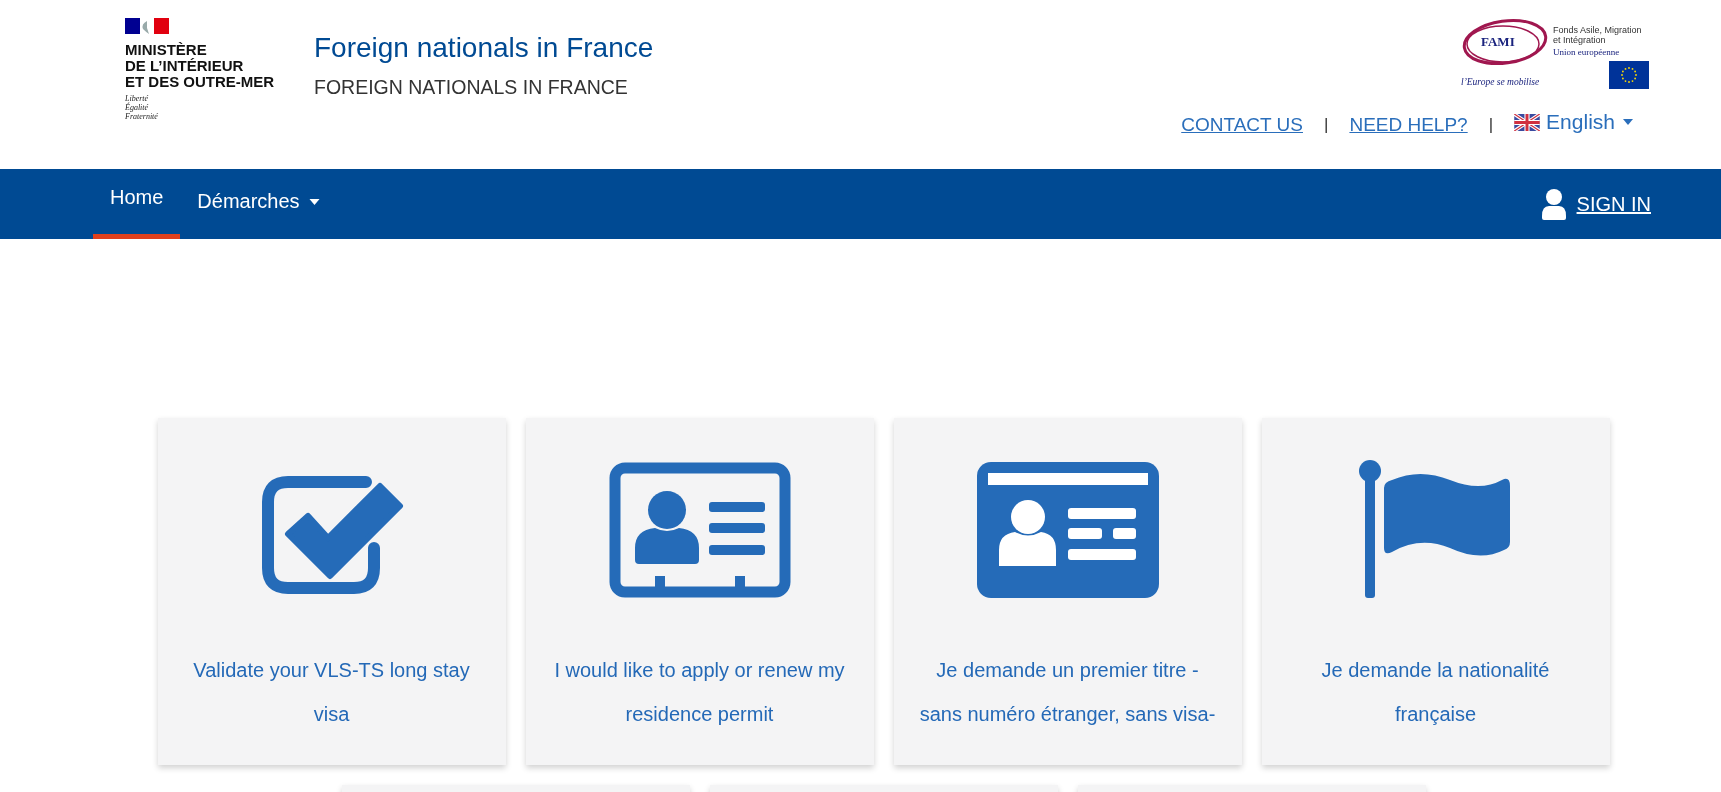 Image resolution: width=1721 pixels, height=792 pixels. Describe the element at coordinates (147, 26) in the screenshot. I see `marianne-flag-icon` at that location.